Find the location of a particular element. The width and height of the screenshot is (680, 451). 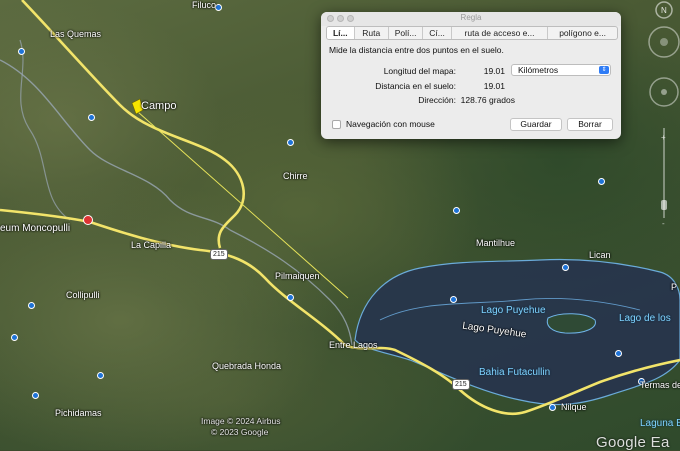

svg-text: N is located at coordinates (664, 10).